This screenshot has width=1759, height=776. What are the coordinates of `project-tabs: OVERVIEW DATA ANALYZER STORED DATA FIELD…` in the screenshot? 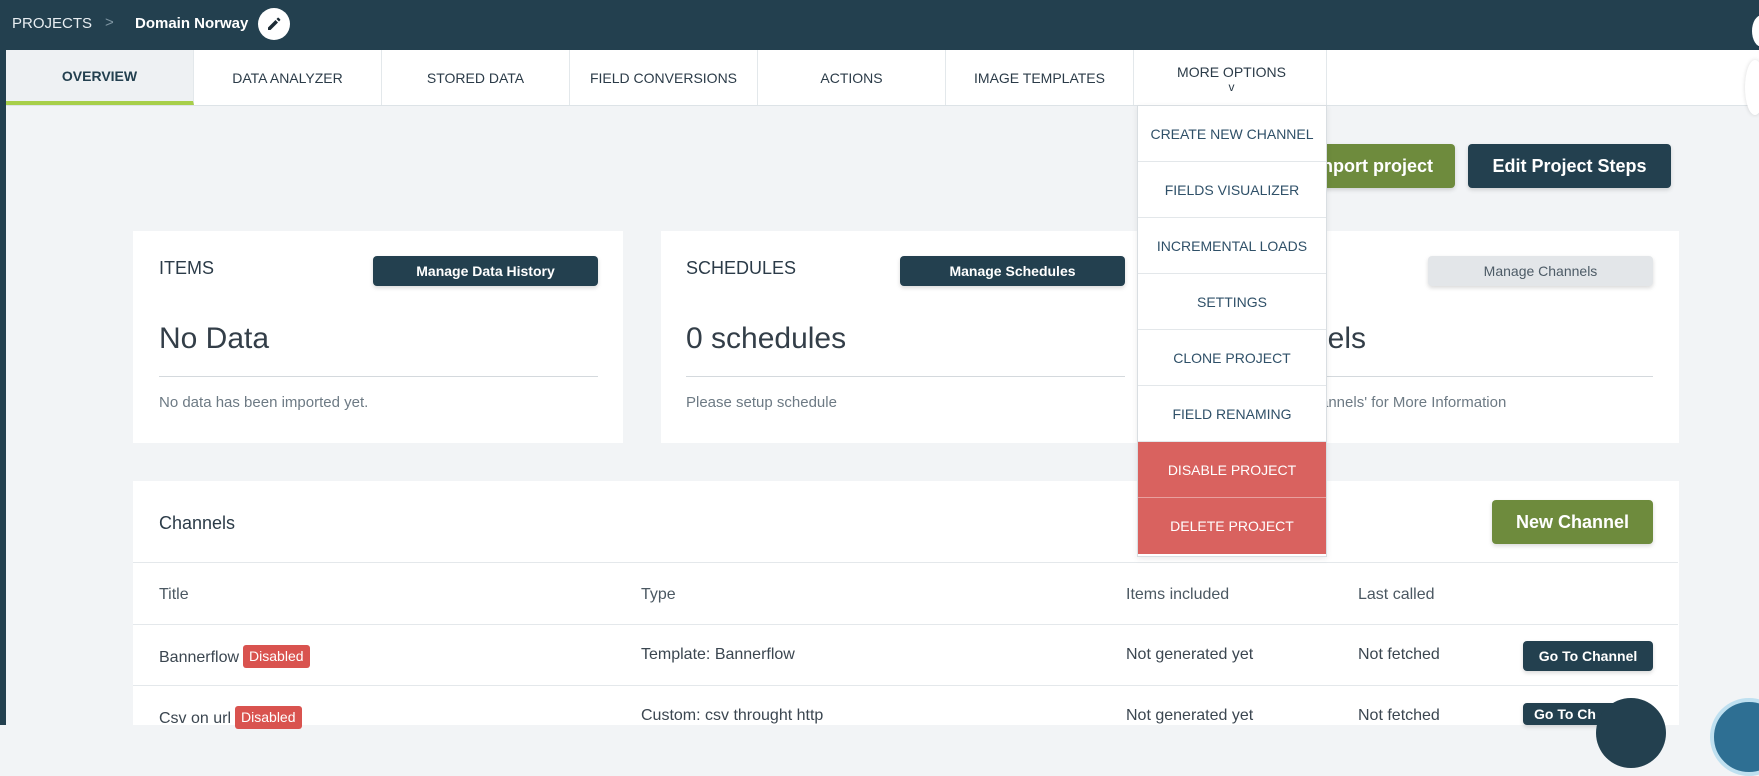 It's located at (882, 78).